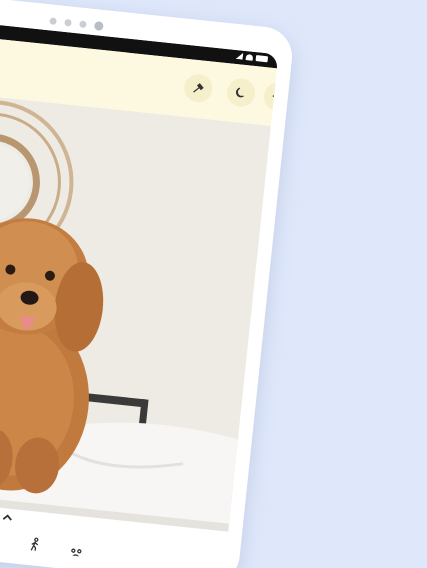 This screenshot has width=427, height=568. I want to click on speaker-icon, so click(1, 536).